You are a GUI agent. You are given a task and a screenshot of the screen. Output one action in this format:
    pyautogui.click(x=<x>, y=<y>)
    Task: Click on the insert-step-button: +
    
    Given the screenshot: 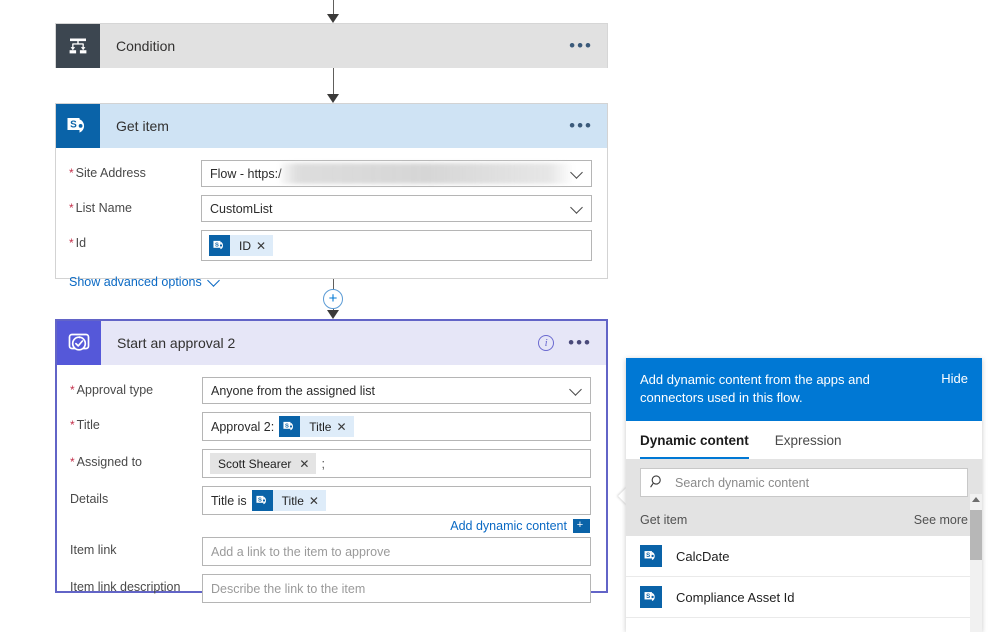 What is the action you would take?
    pyautogui.click(x=333, y=299)
    